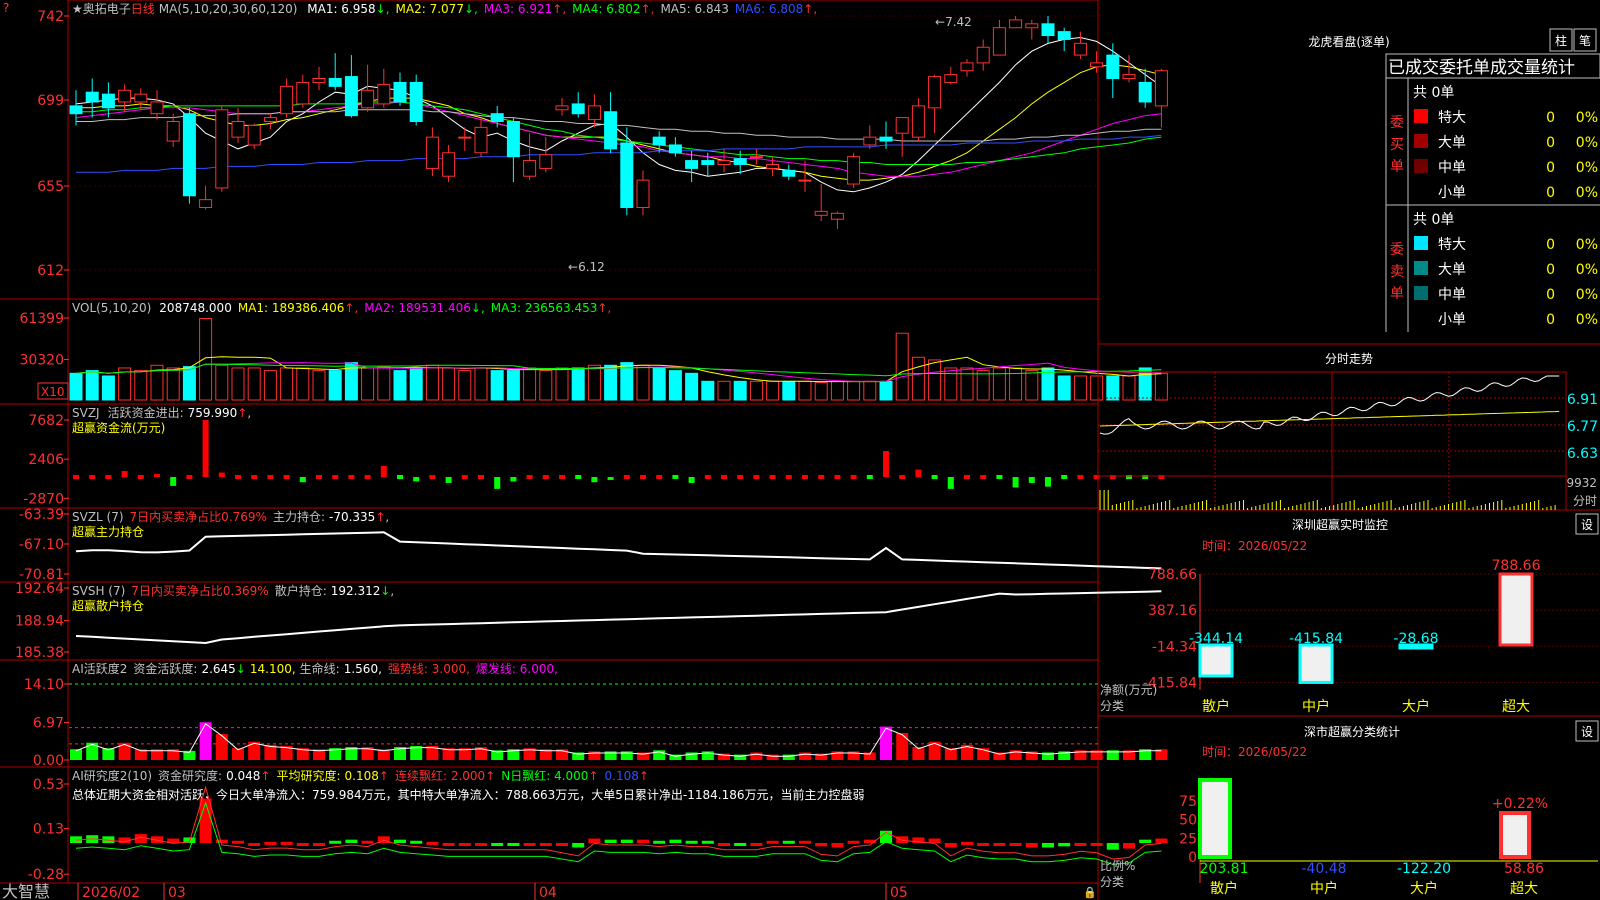 The height and width of the screenshot is (900, 1600). I want to click on axis-tick-label: 699, so click(50, 101).